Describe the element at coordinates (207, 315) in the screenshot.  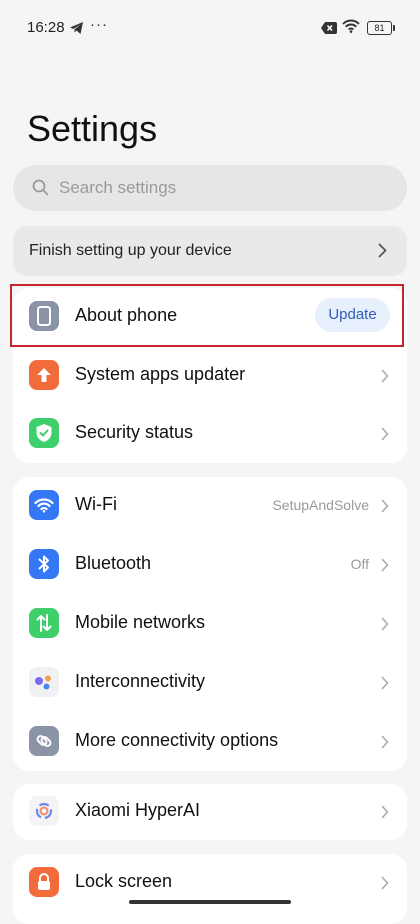
I see `highlight-box` at that location.